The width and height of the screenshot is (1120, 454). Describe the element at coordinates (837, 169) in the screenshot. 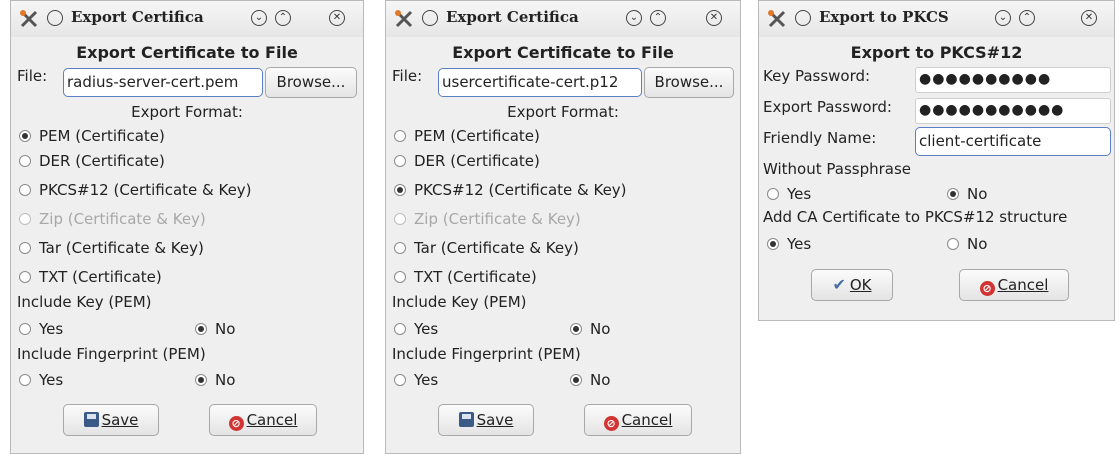

I see `without-passphrase-label: Without Passphrase` at that location.